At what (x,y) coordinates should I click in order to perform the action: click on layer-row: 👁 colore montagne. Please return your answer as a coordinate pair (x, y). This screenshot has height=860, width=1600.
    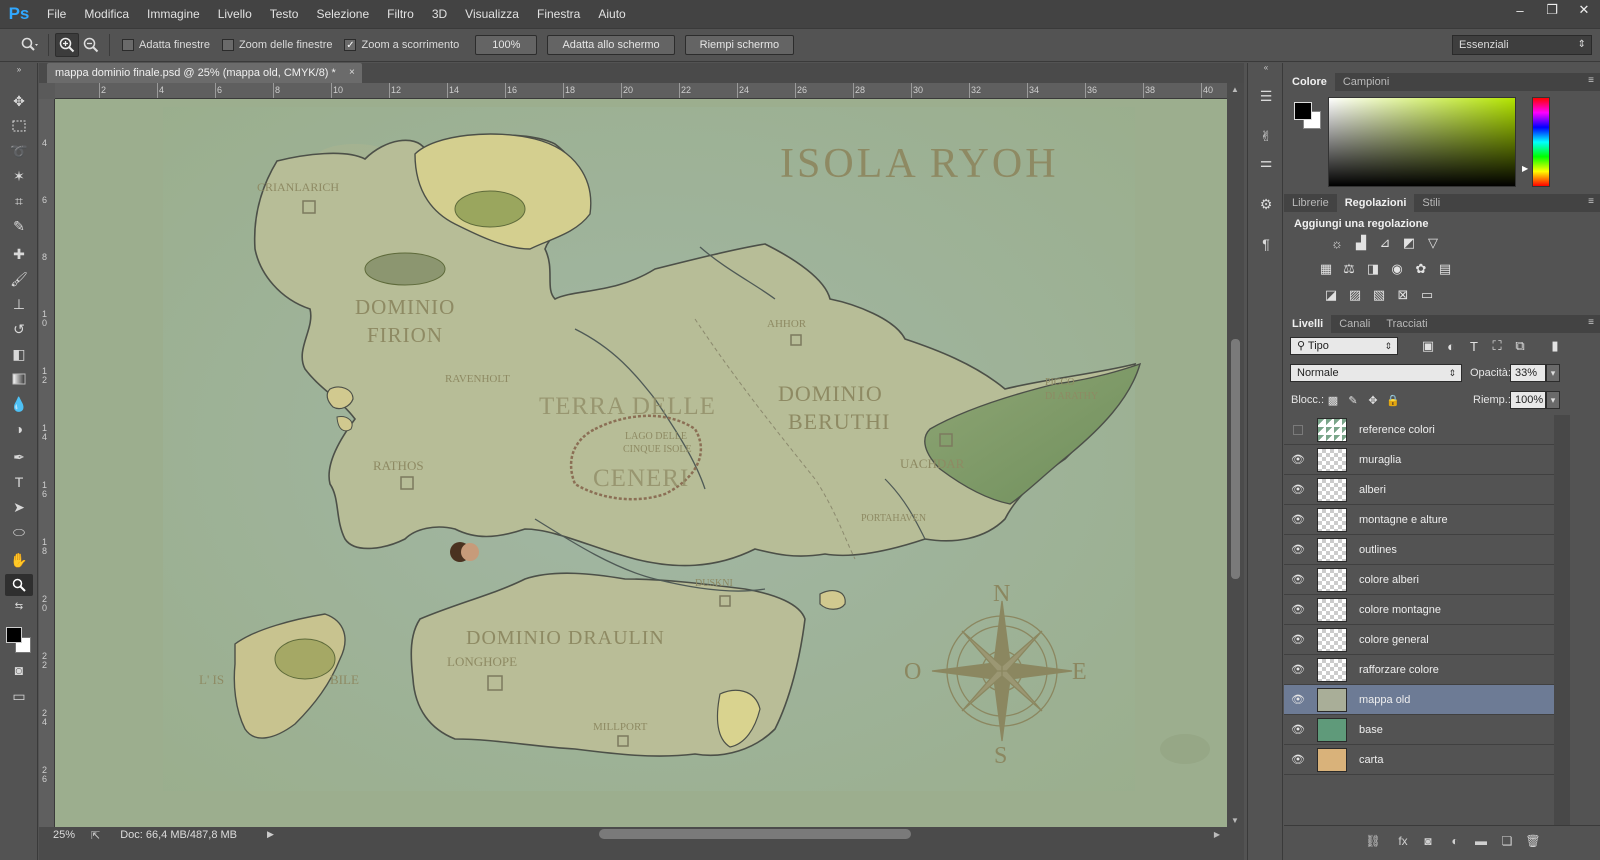
    Looking at the image, I should click on (1419, 610).